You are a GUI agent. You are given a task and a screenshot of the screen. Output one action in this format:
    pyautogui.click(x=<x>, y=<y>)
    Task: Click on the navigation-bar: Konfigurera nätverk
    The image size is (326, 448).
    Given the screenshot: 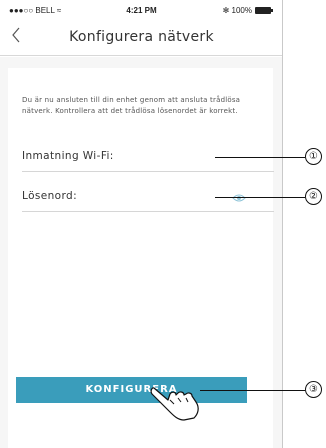 What is the action you would take?
    pyautogui.click(x=141, y=38)
    